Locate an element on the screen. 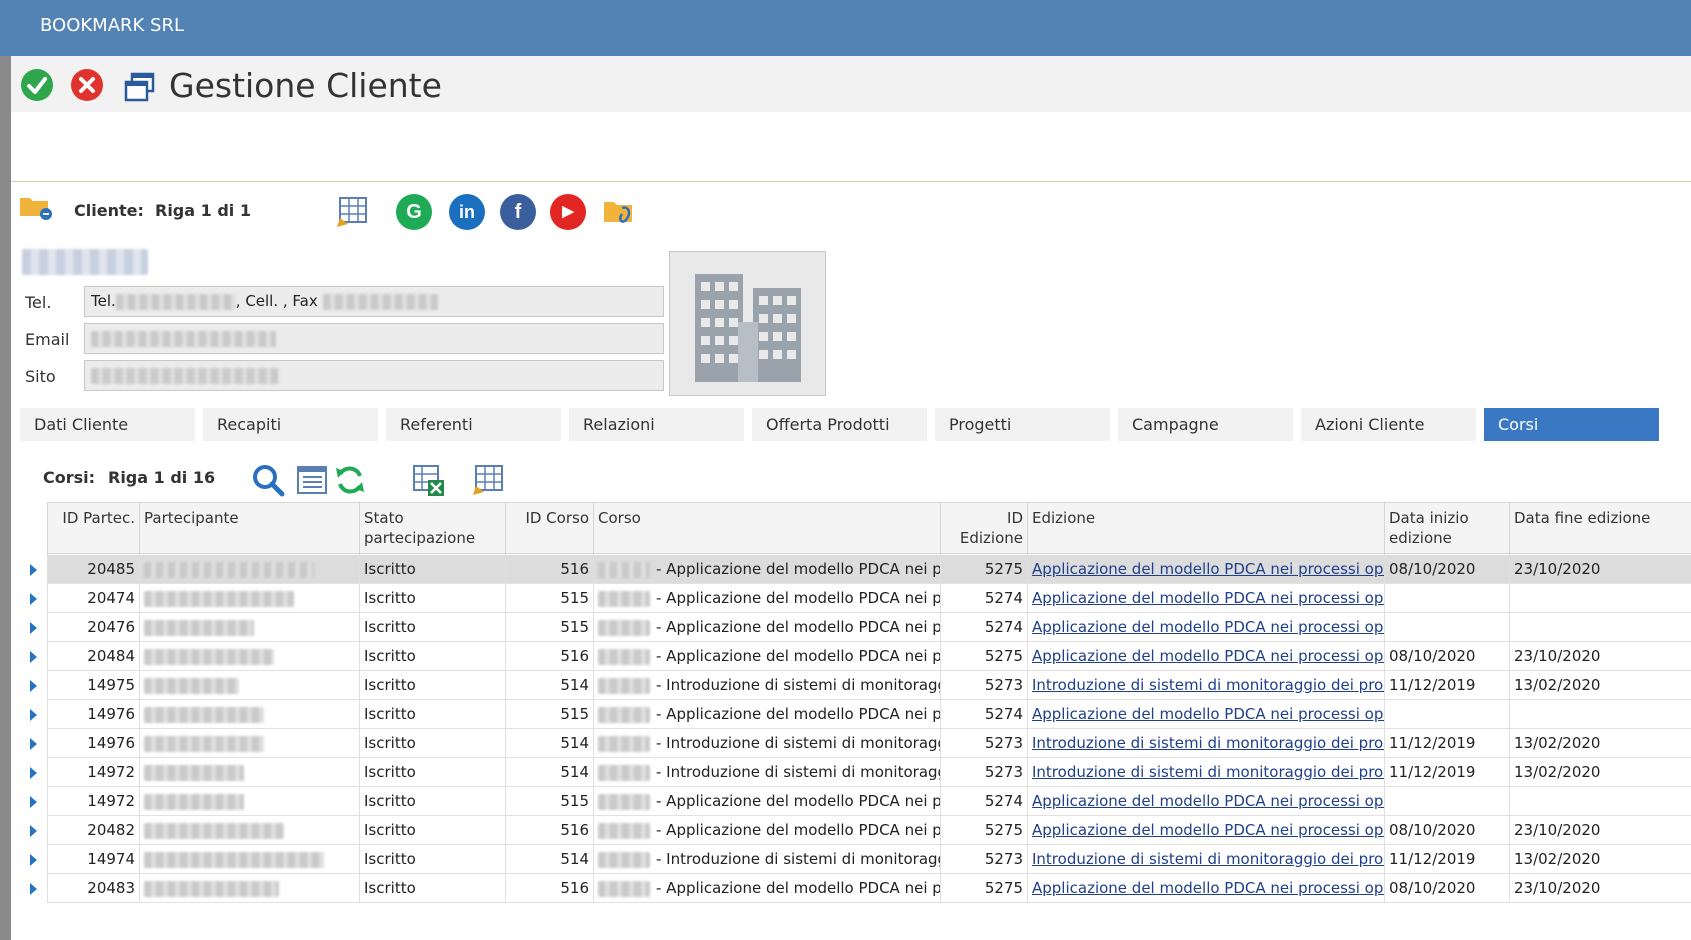 The height and width of the screenshot is (940, 1691). cell-id-edizione: 5274 is located at coordinates (983, 598).